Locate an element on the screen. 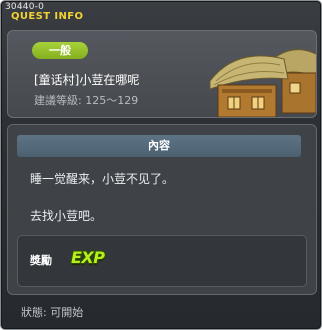 This screenshot has width=322, height=330. quest-status: 狀態: 可開始 is located at coordinates (52, 312).